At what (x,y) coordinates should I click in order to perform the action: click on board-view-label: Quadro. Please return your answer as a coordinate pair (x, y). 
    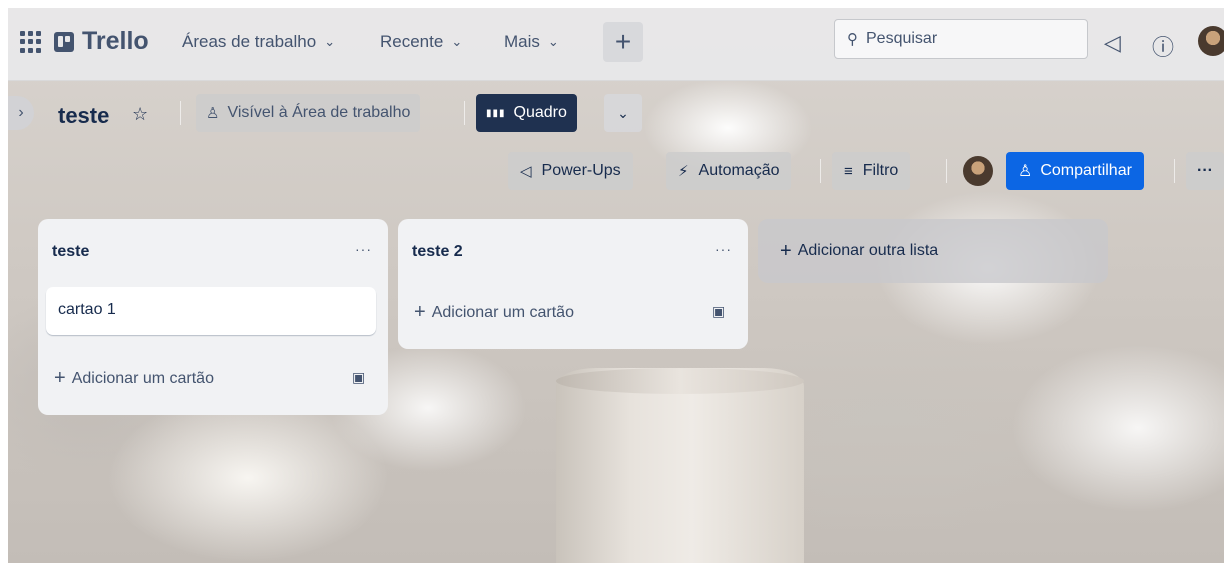
    Looking at the image, I should click on (540, 112).